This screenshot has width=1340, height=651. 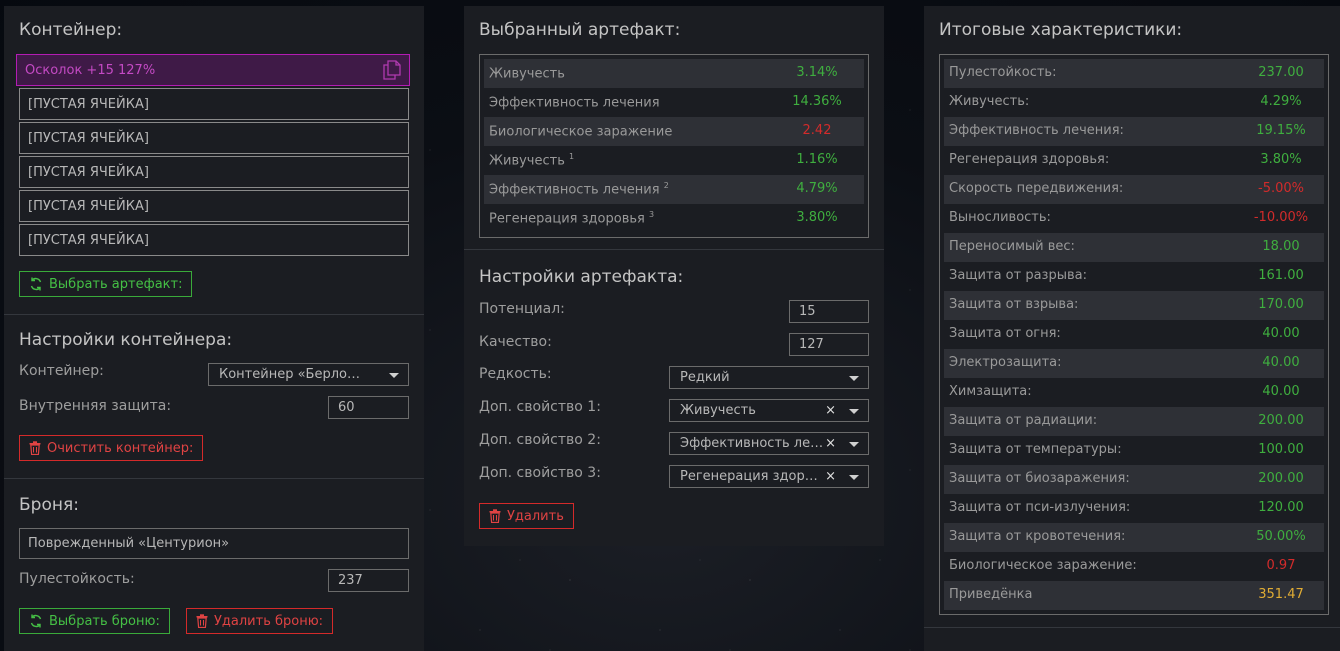 What do you see at coordinates (817, 101) in the screenshot?
I see `artifact-stat-value: 14.36%` at bounding box center [817, 101].